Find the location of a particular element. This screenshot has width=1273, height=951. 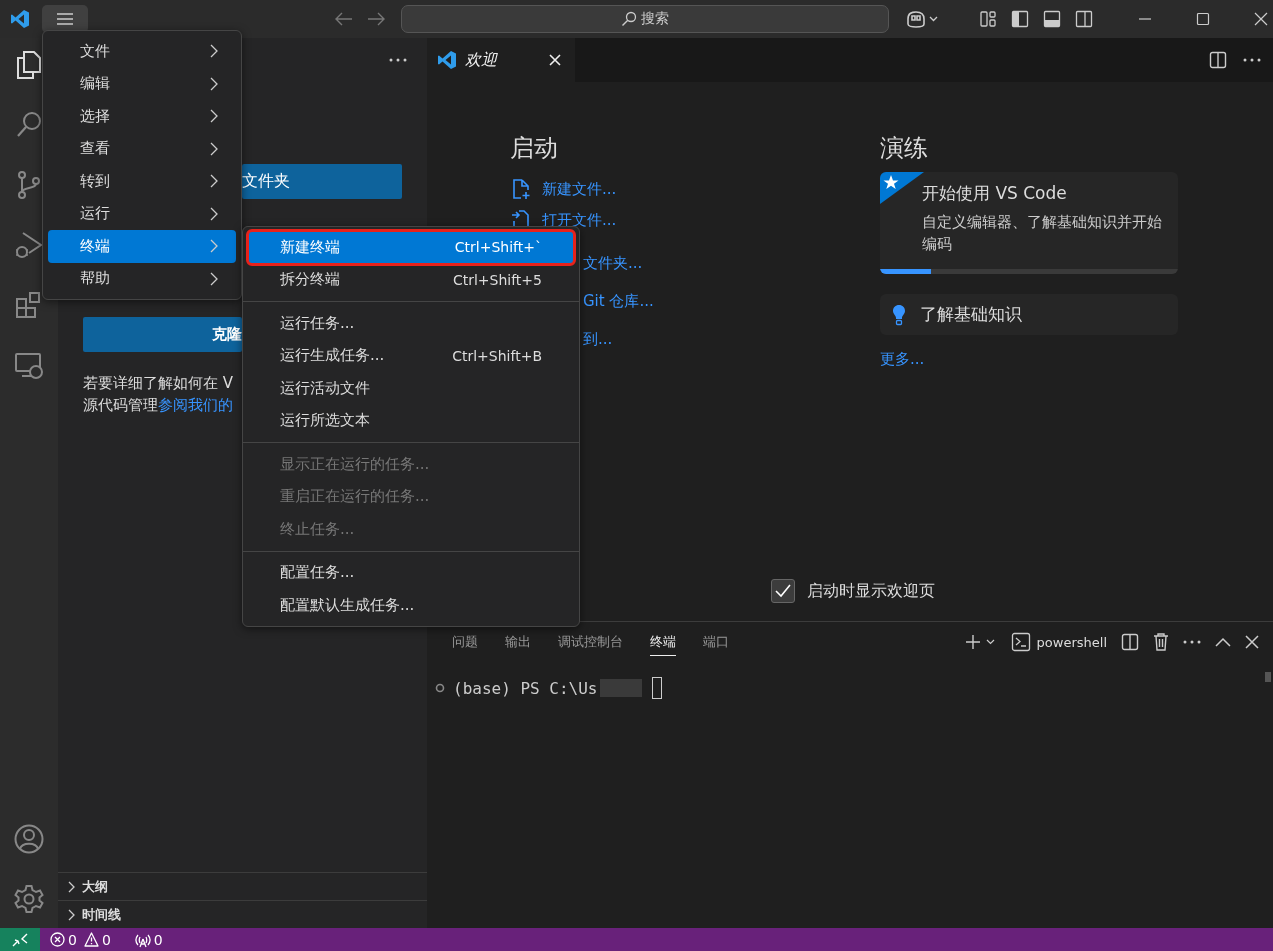

panel-icon is located at coordinates (1052, 19).